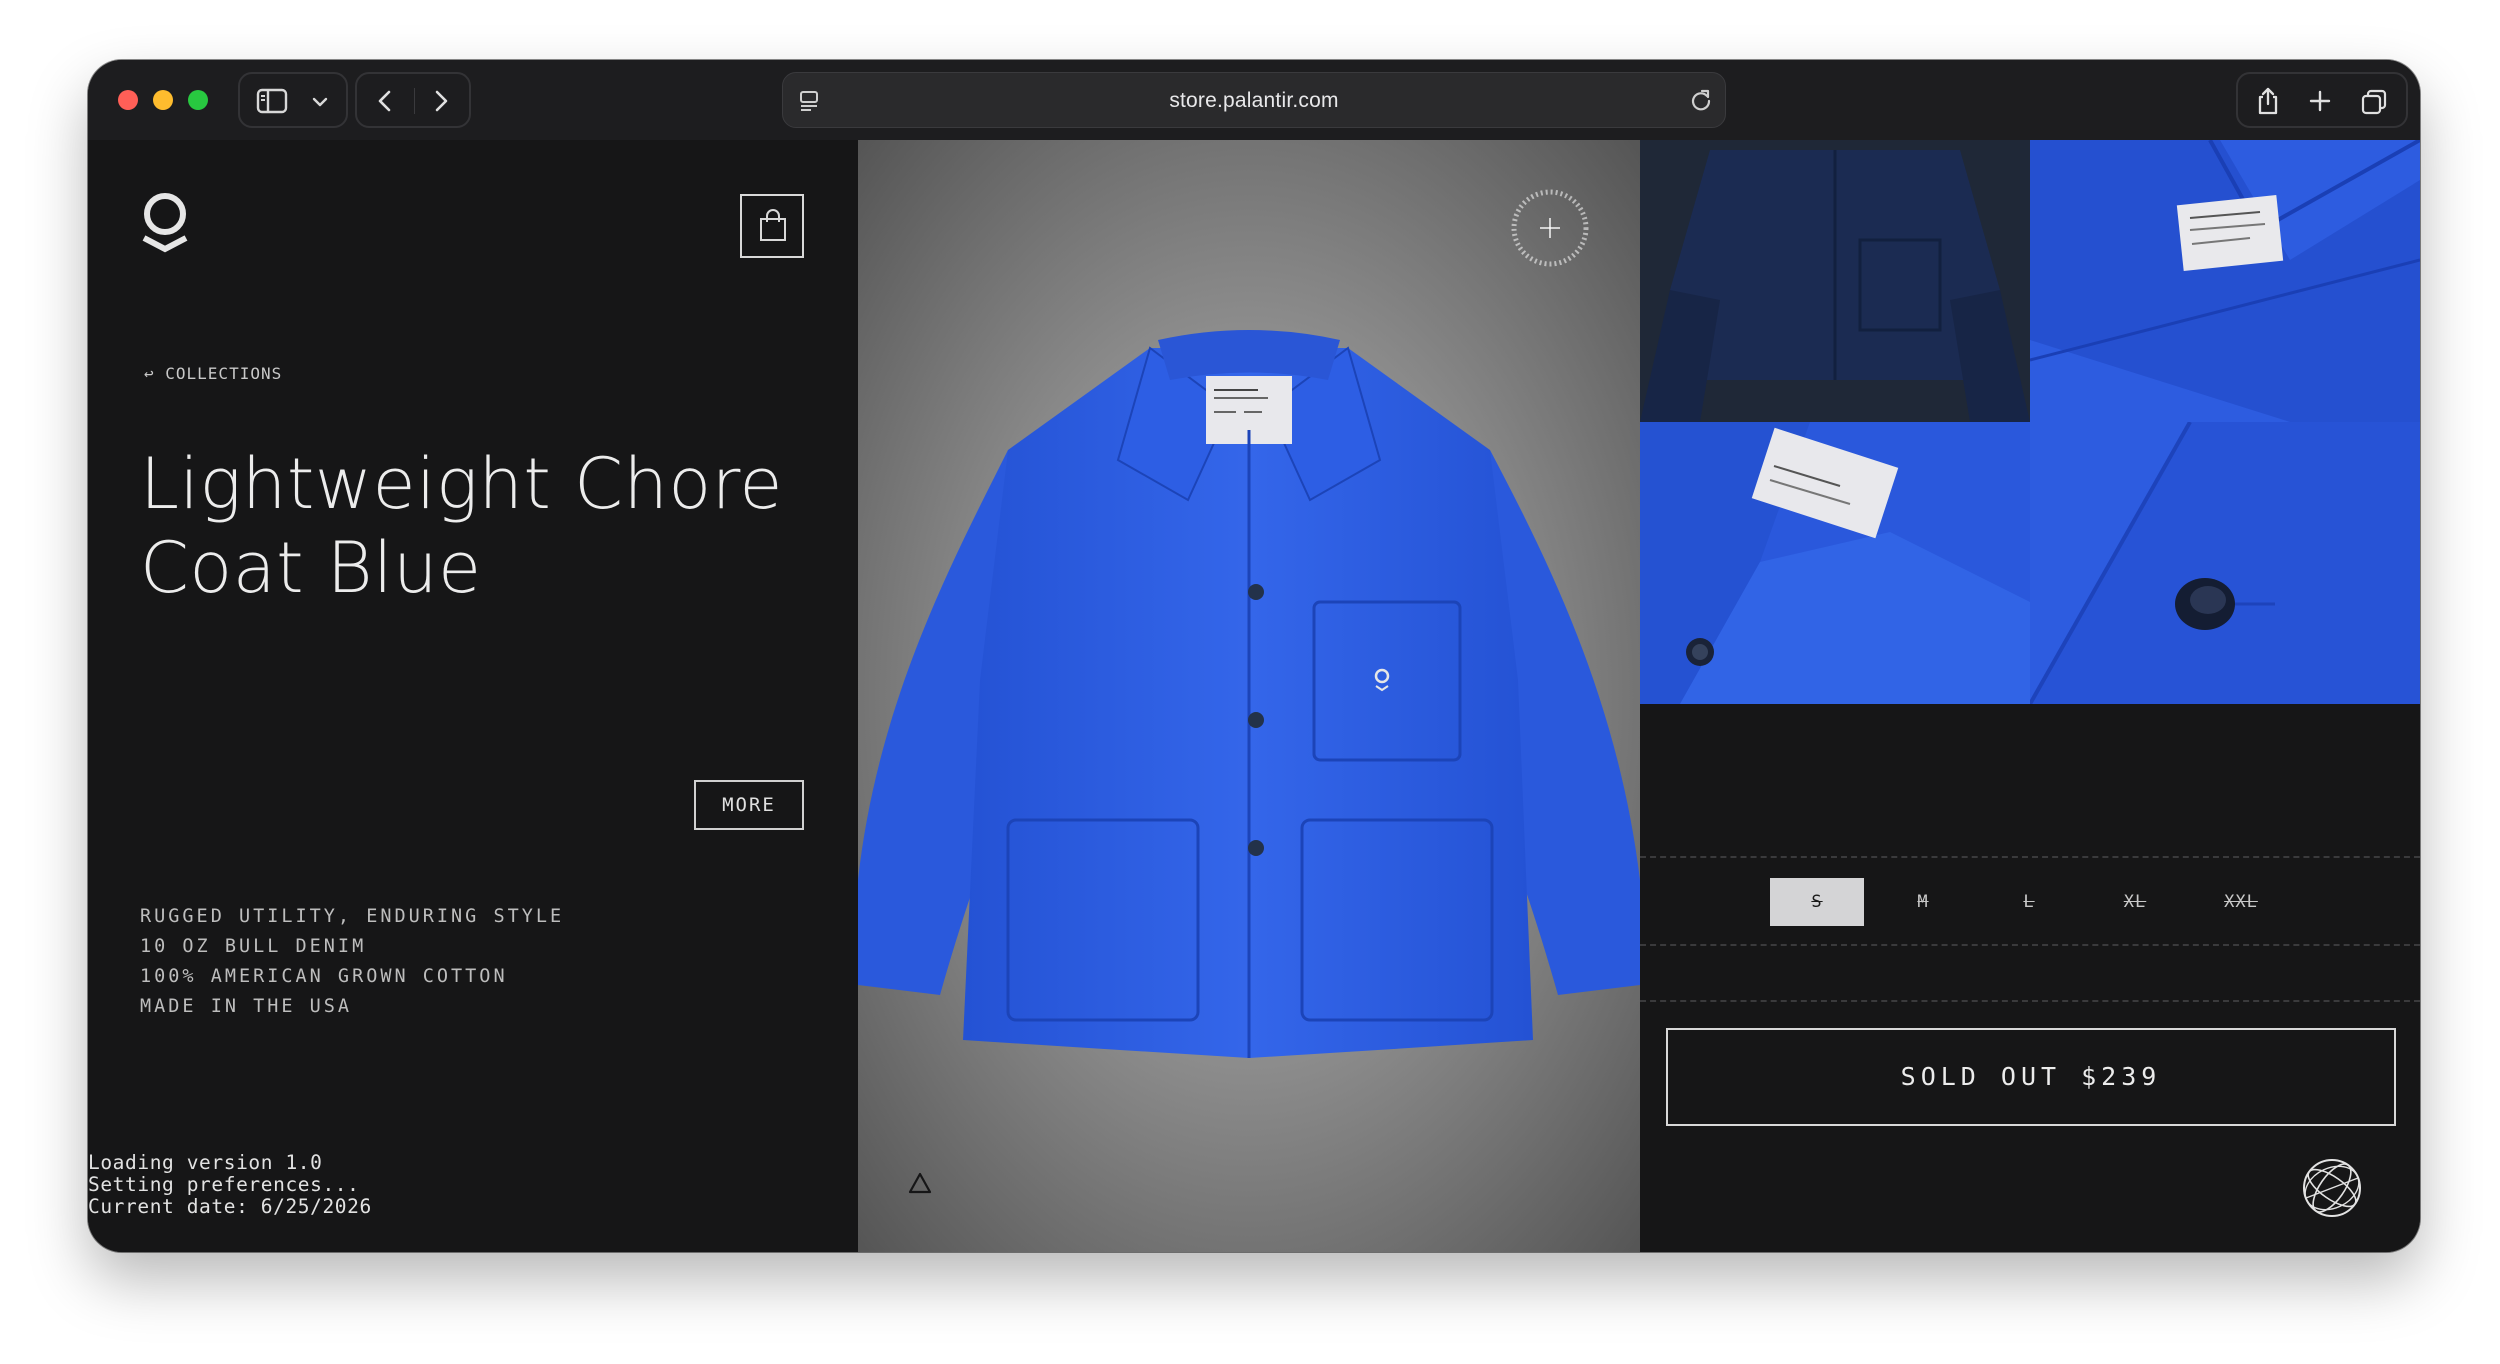  I want to click on thumbnail-label-detail, so click(2225, 281).